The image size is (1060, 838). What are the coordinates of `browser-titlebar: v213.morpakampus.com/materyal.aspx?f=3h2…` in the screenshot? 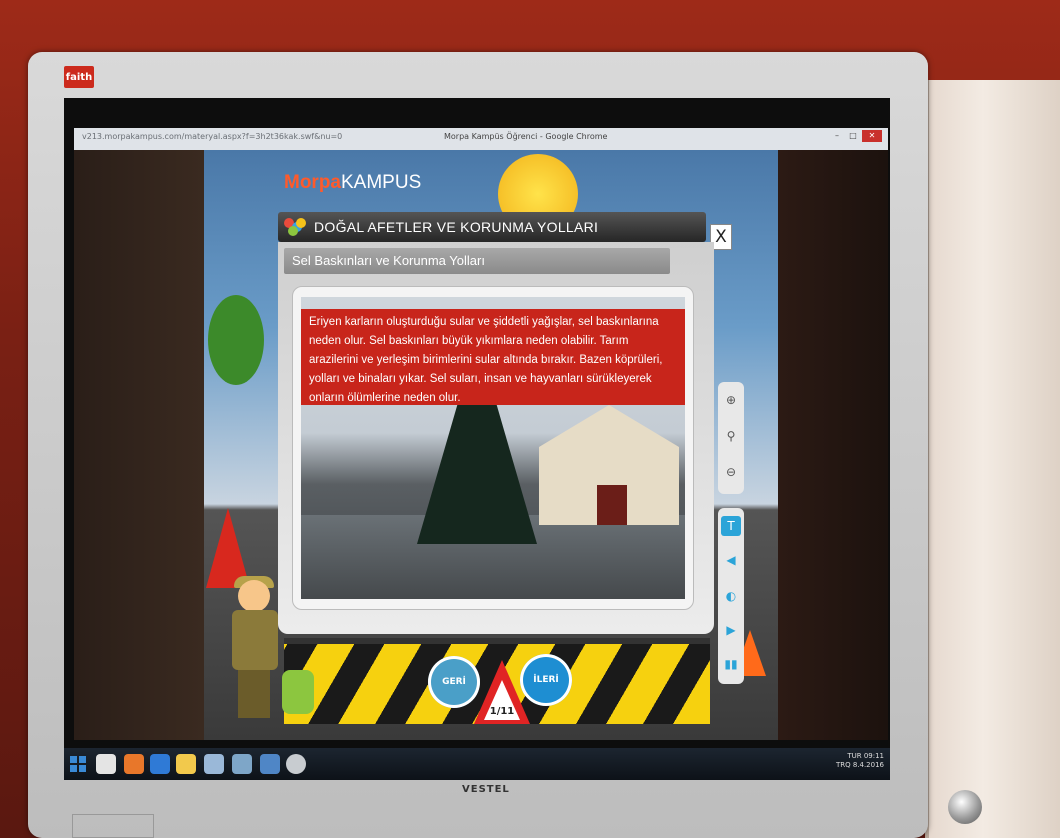 It's located at (481, 139).